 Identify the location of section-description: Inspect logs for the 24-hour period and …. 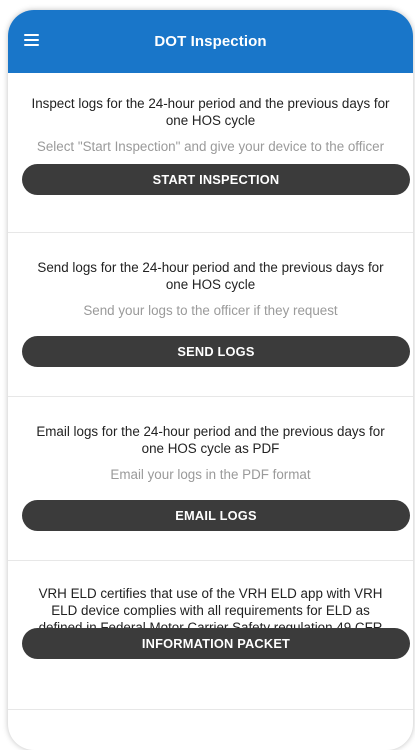
(210, 112).